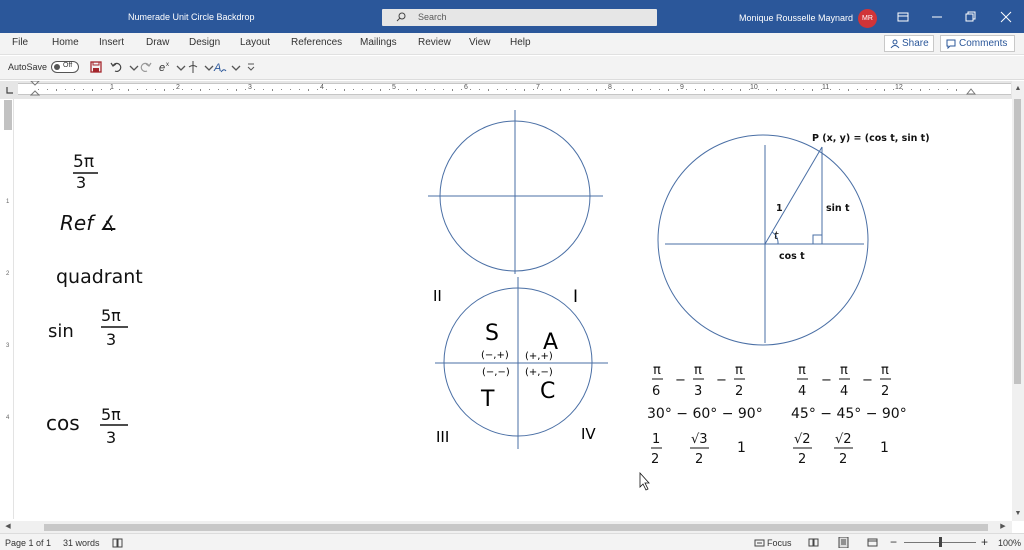 The width and height of the screenshot is (1024, 550). Describe the element at coordinates (940, 542) in the screenshot. I see `zoom-slider-thumb` at that location.